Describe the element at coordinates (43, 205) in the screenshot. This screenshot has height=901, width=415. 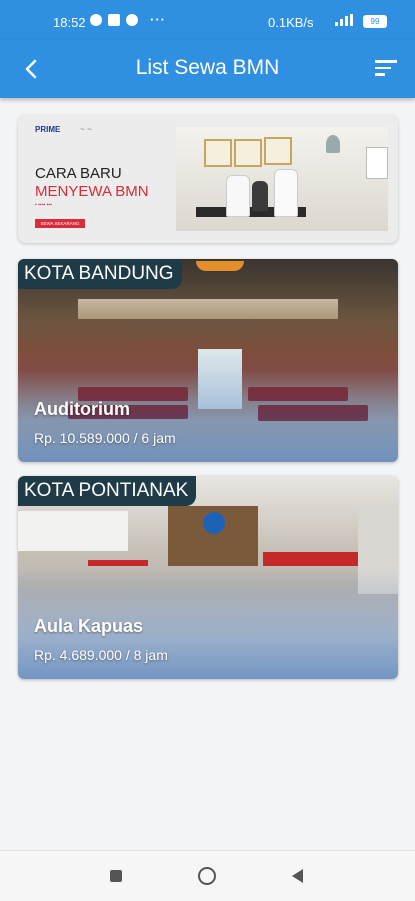
I see `banner-subtext: ▪ ▪▪▪▪ ▪▪▪` at that location.